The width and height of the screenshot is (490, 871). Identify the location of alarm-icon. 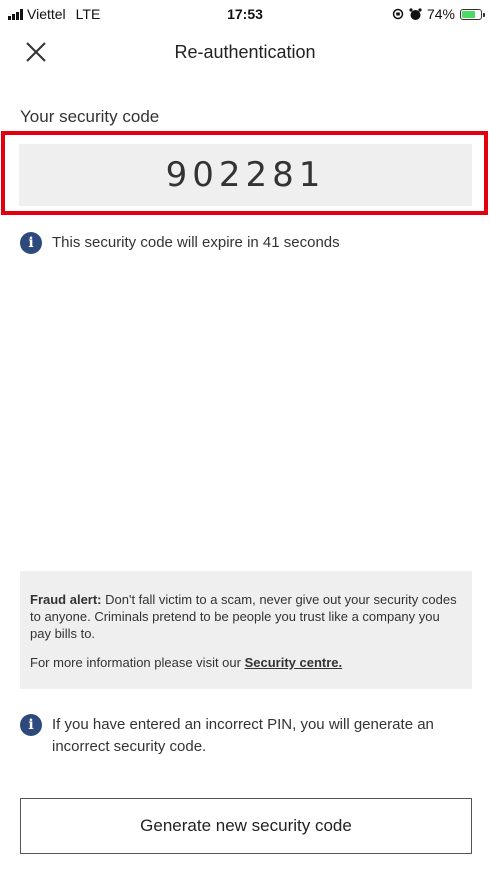
(415, 13).